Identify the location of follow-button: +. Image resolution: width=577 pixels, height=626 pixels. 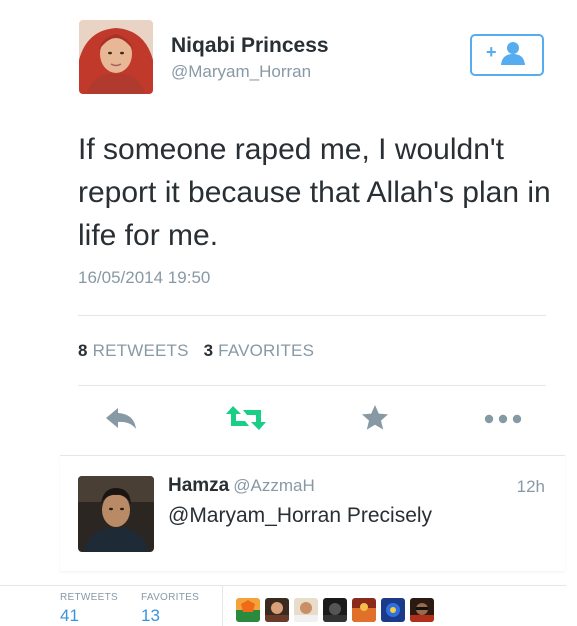
(507, 55).